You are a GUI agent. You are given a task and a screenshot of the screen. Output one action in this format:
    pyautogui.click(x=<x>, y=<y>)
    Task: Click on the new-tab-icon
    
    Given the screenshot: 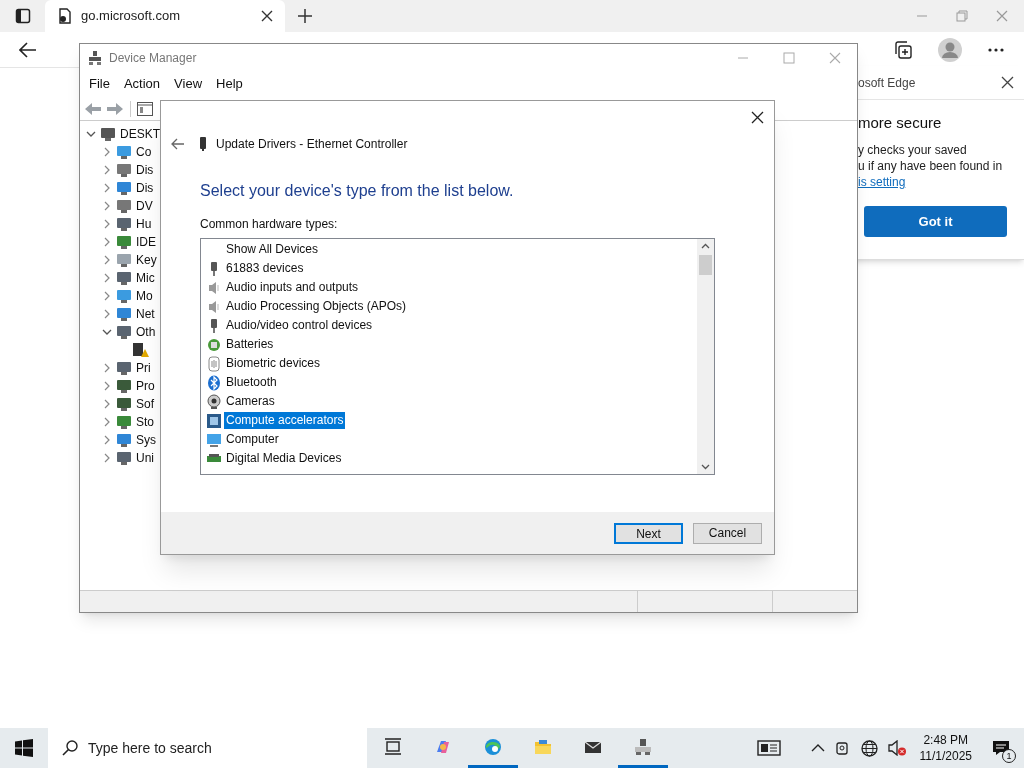 What is the action you would take?
    pyautogui.click(x=305, y=16)
    